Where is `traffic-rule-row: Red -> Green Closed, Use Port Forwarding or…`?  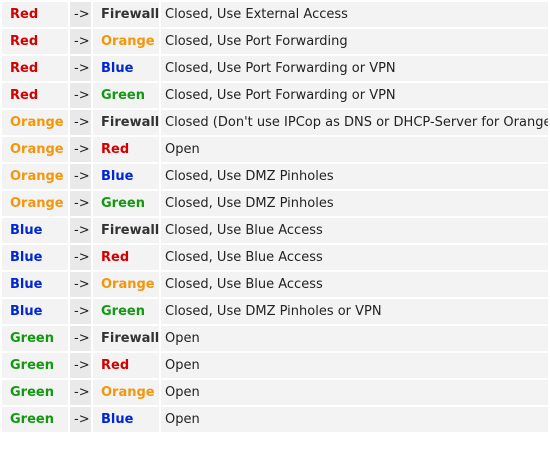 traffic-rule-row: Red -> Green Closed, Use Port Forwarding or… is located at coordinates (275, 95).